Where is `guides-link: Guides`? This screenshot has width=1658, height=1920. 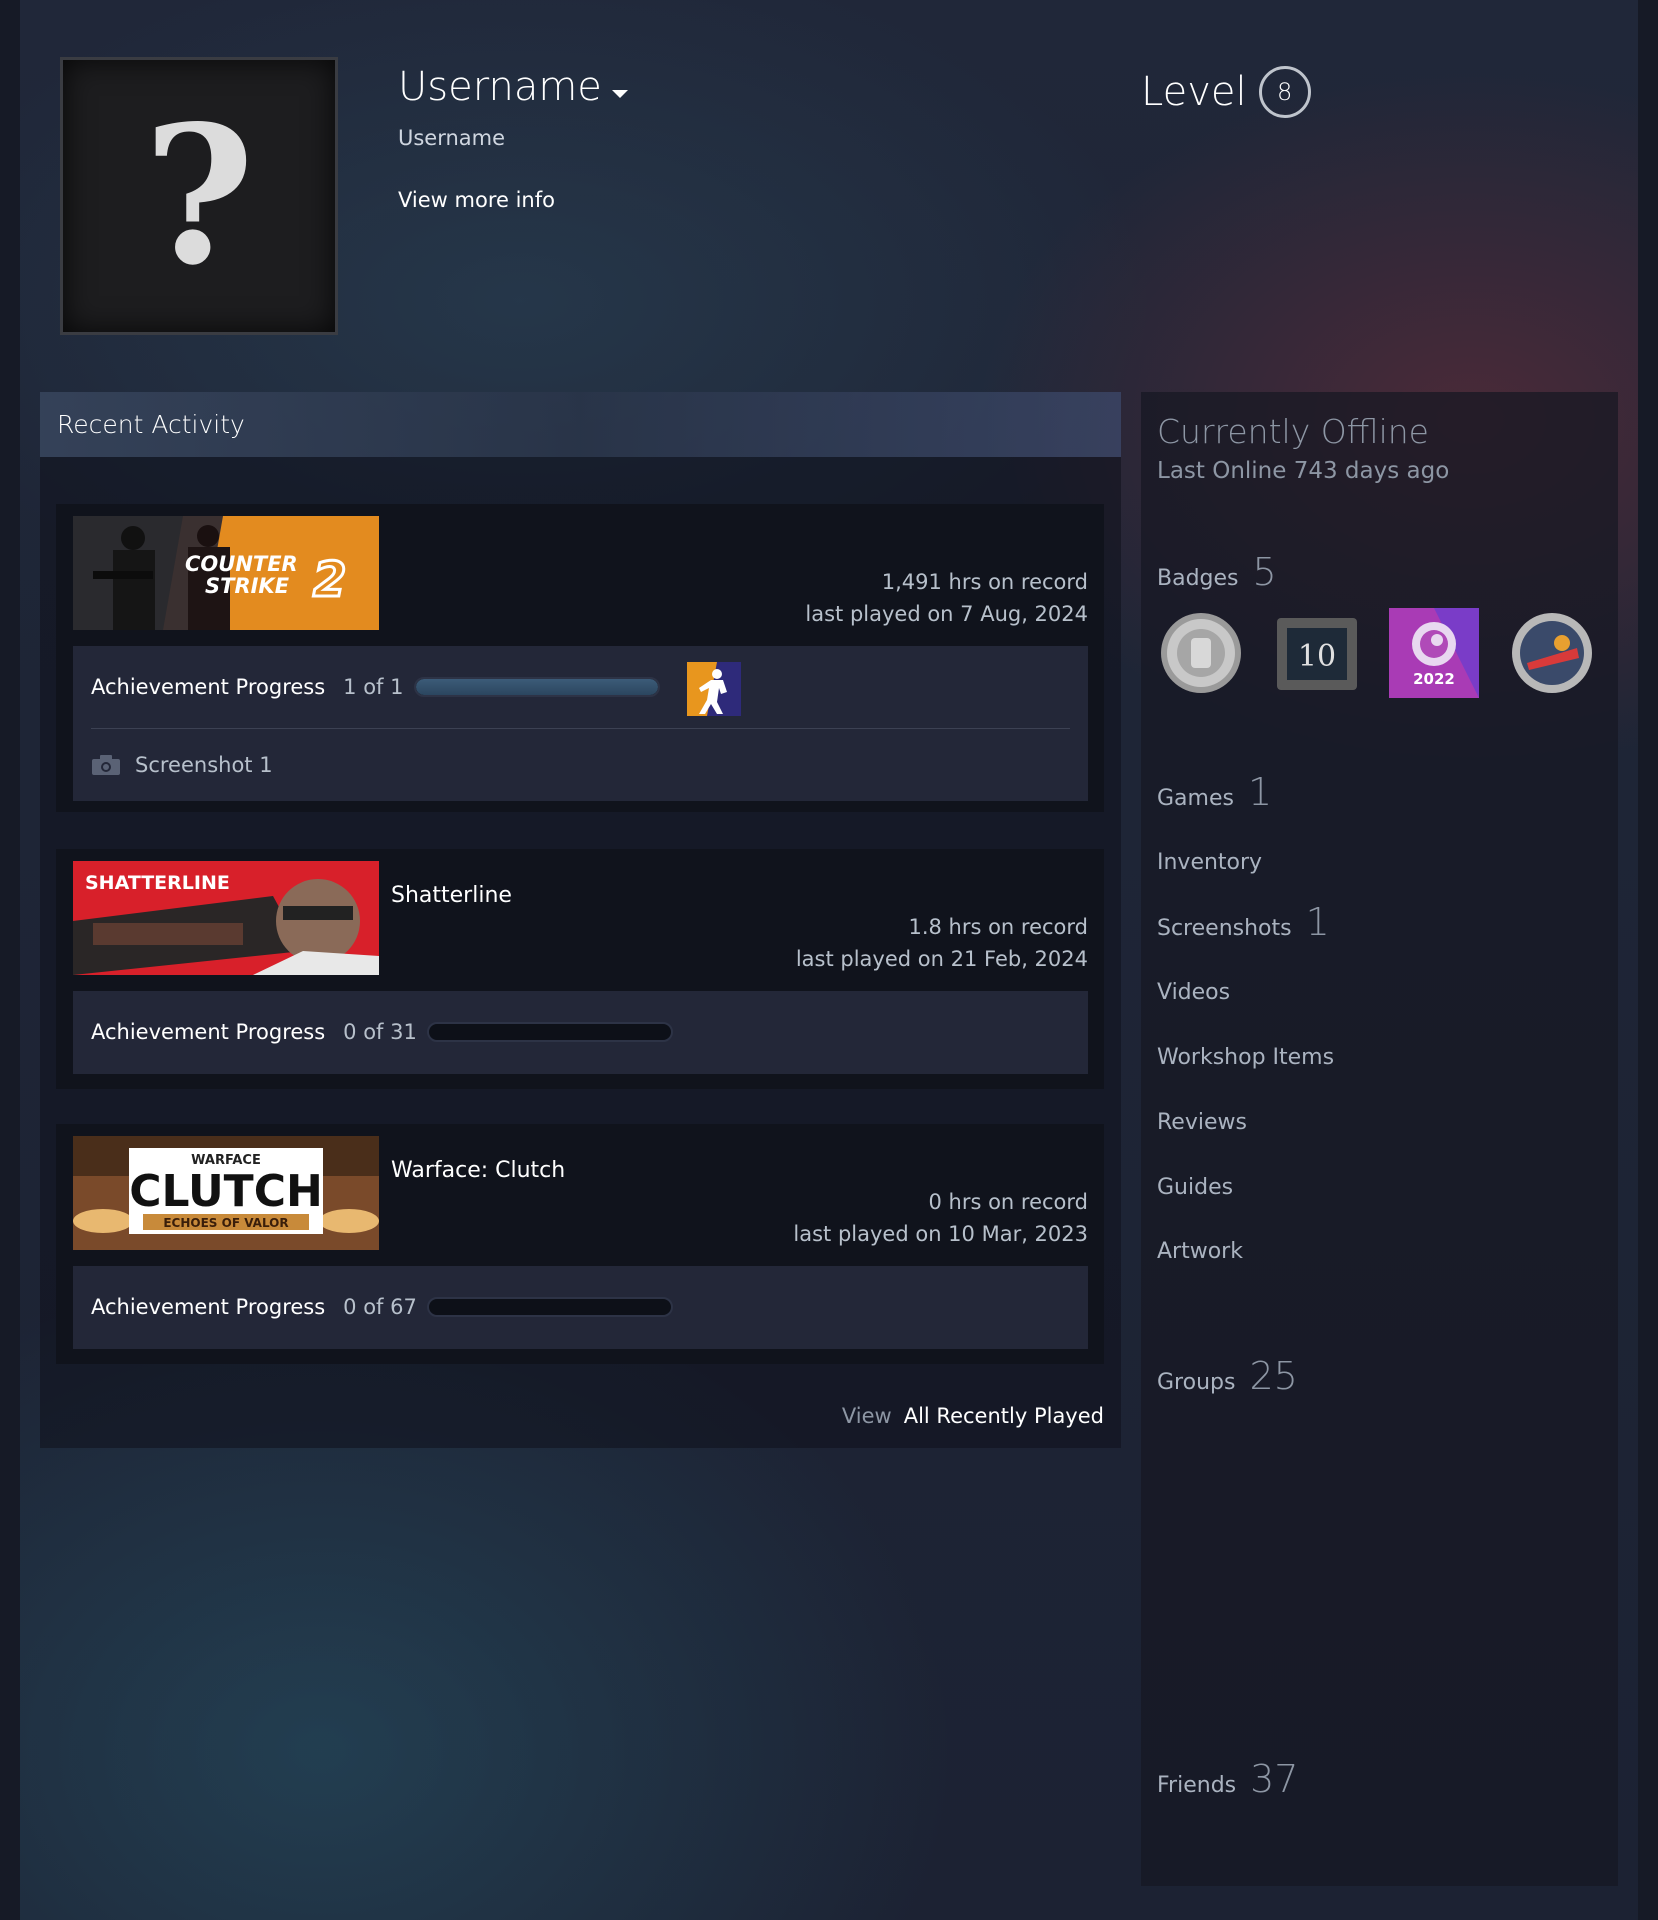
guides-link: Guides is located at coordinates (1195, 1187).